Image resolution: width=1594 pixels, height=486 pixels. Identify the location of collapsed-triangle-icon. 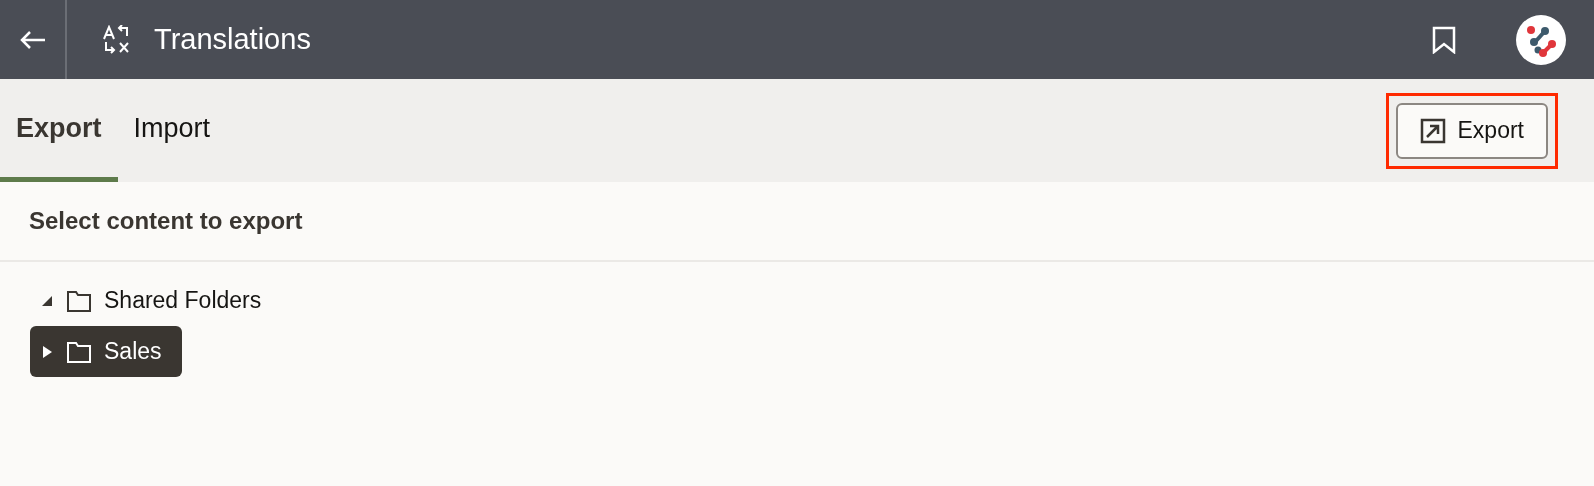
(47, 351).